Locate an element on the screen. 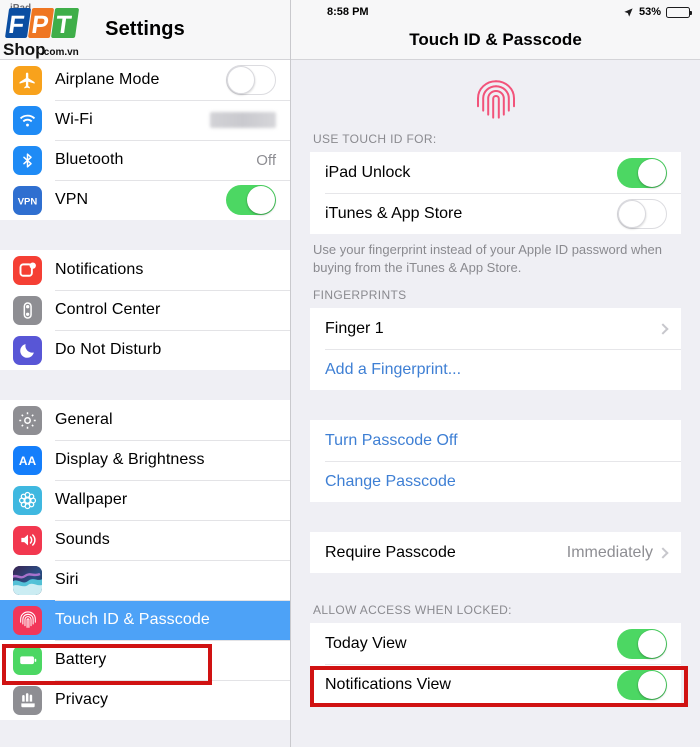 The image size is (700, 747). sidebar-item-airplane-mode: Airplane Mode is located at coordinates (145, 80).